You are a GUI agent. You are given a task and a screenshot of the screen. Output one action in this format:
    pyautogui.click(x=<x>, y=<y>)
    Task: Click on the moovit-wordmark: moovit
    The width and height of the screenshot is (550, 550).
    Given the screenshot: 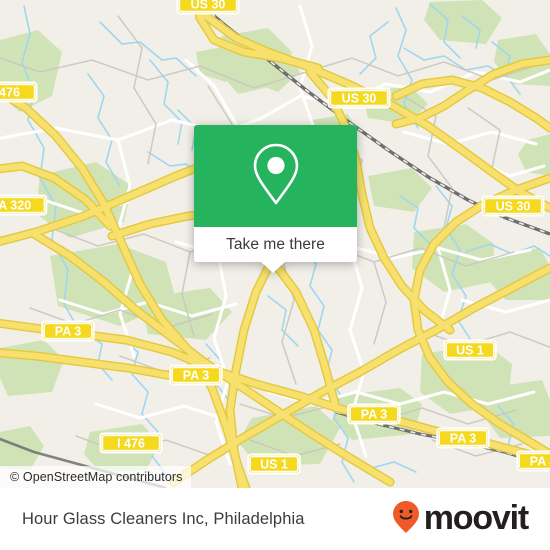 What is the action you would take?
    pyautogui.click(x=476, y=518)
    